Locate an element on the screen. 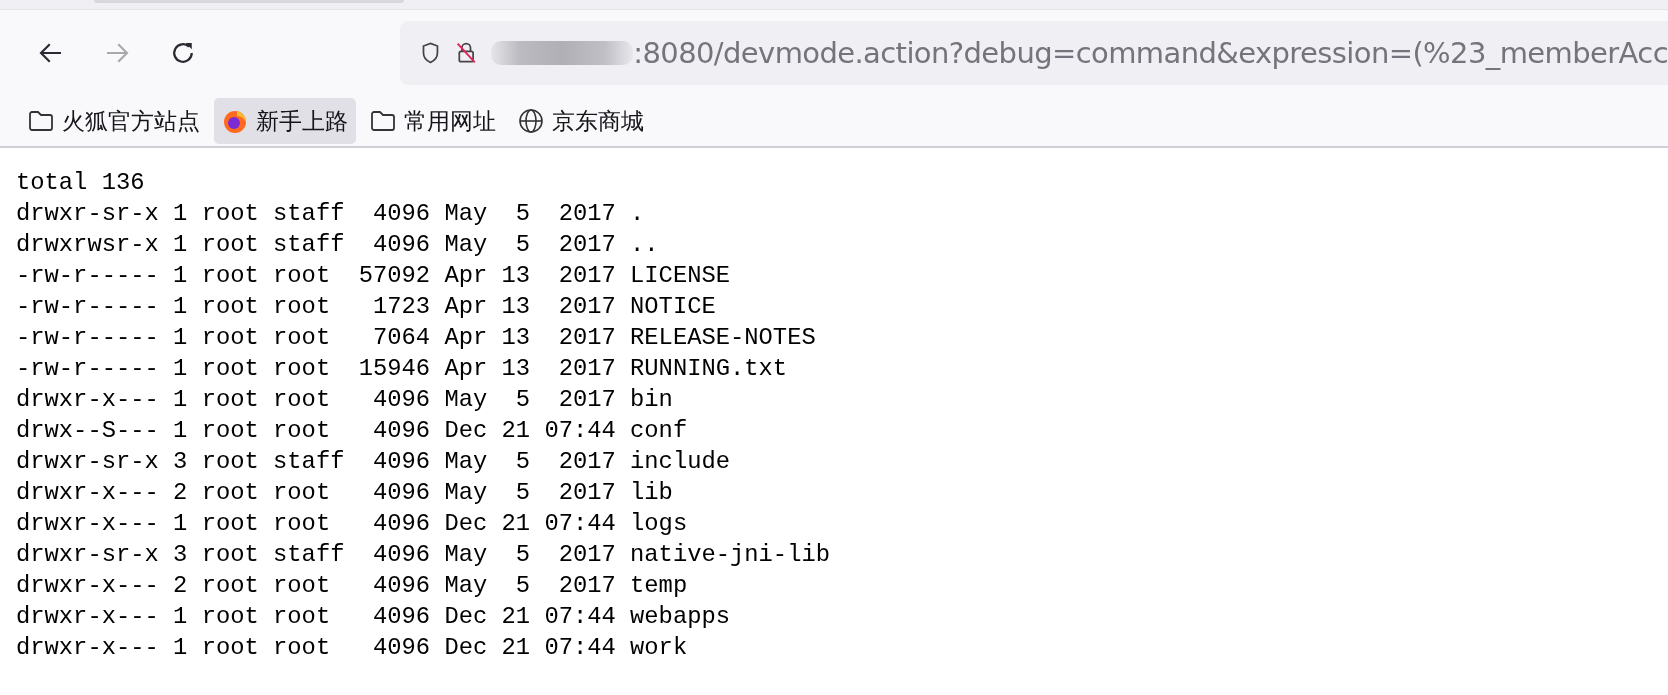  output-line: -rw-r----- 1 root root 7064 Apr 13 2017 RELEASE-NOTES is located at coordinates (416, 338).